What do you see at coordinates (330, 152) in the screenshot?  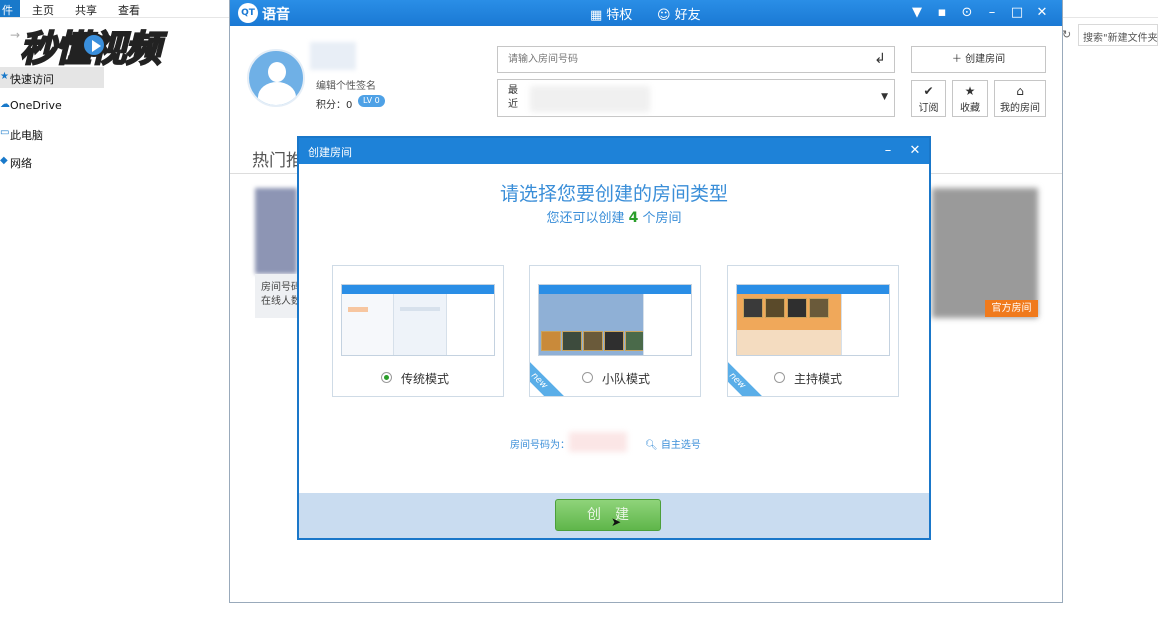 I see `dialog-title: 创建房间` at bounding box center [330, 152].